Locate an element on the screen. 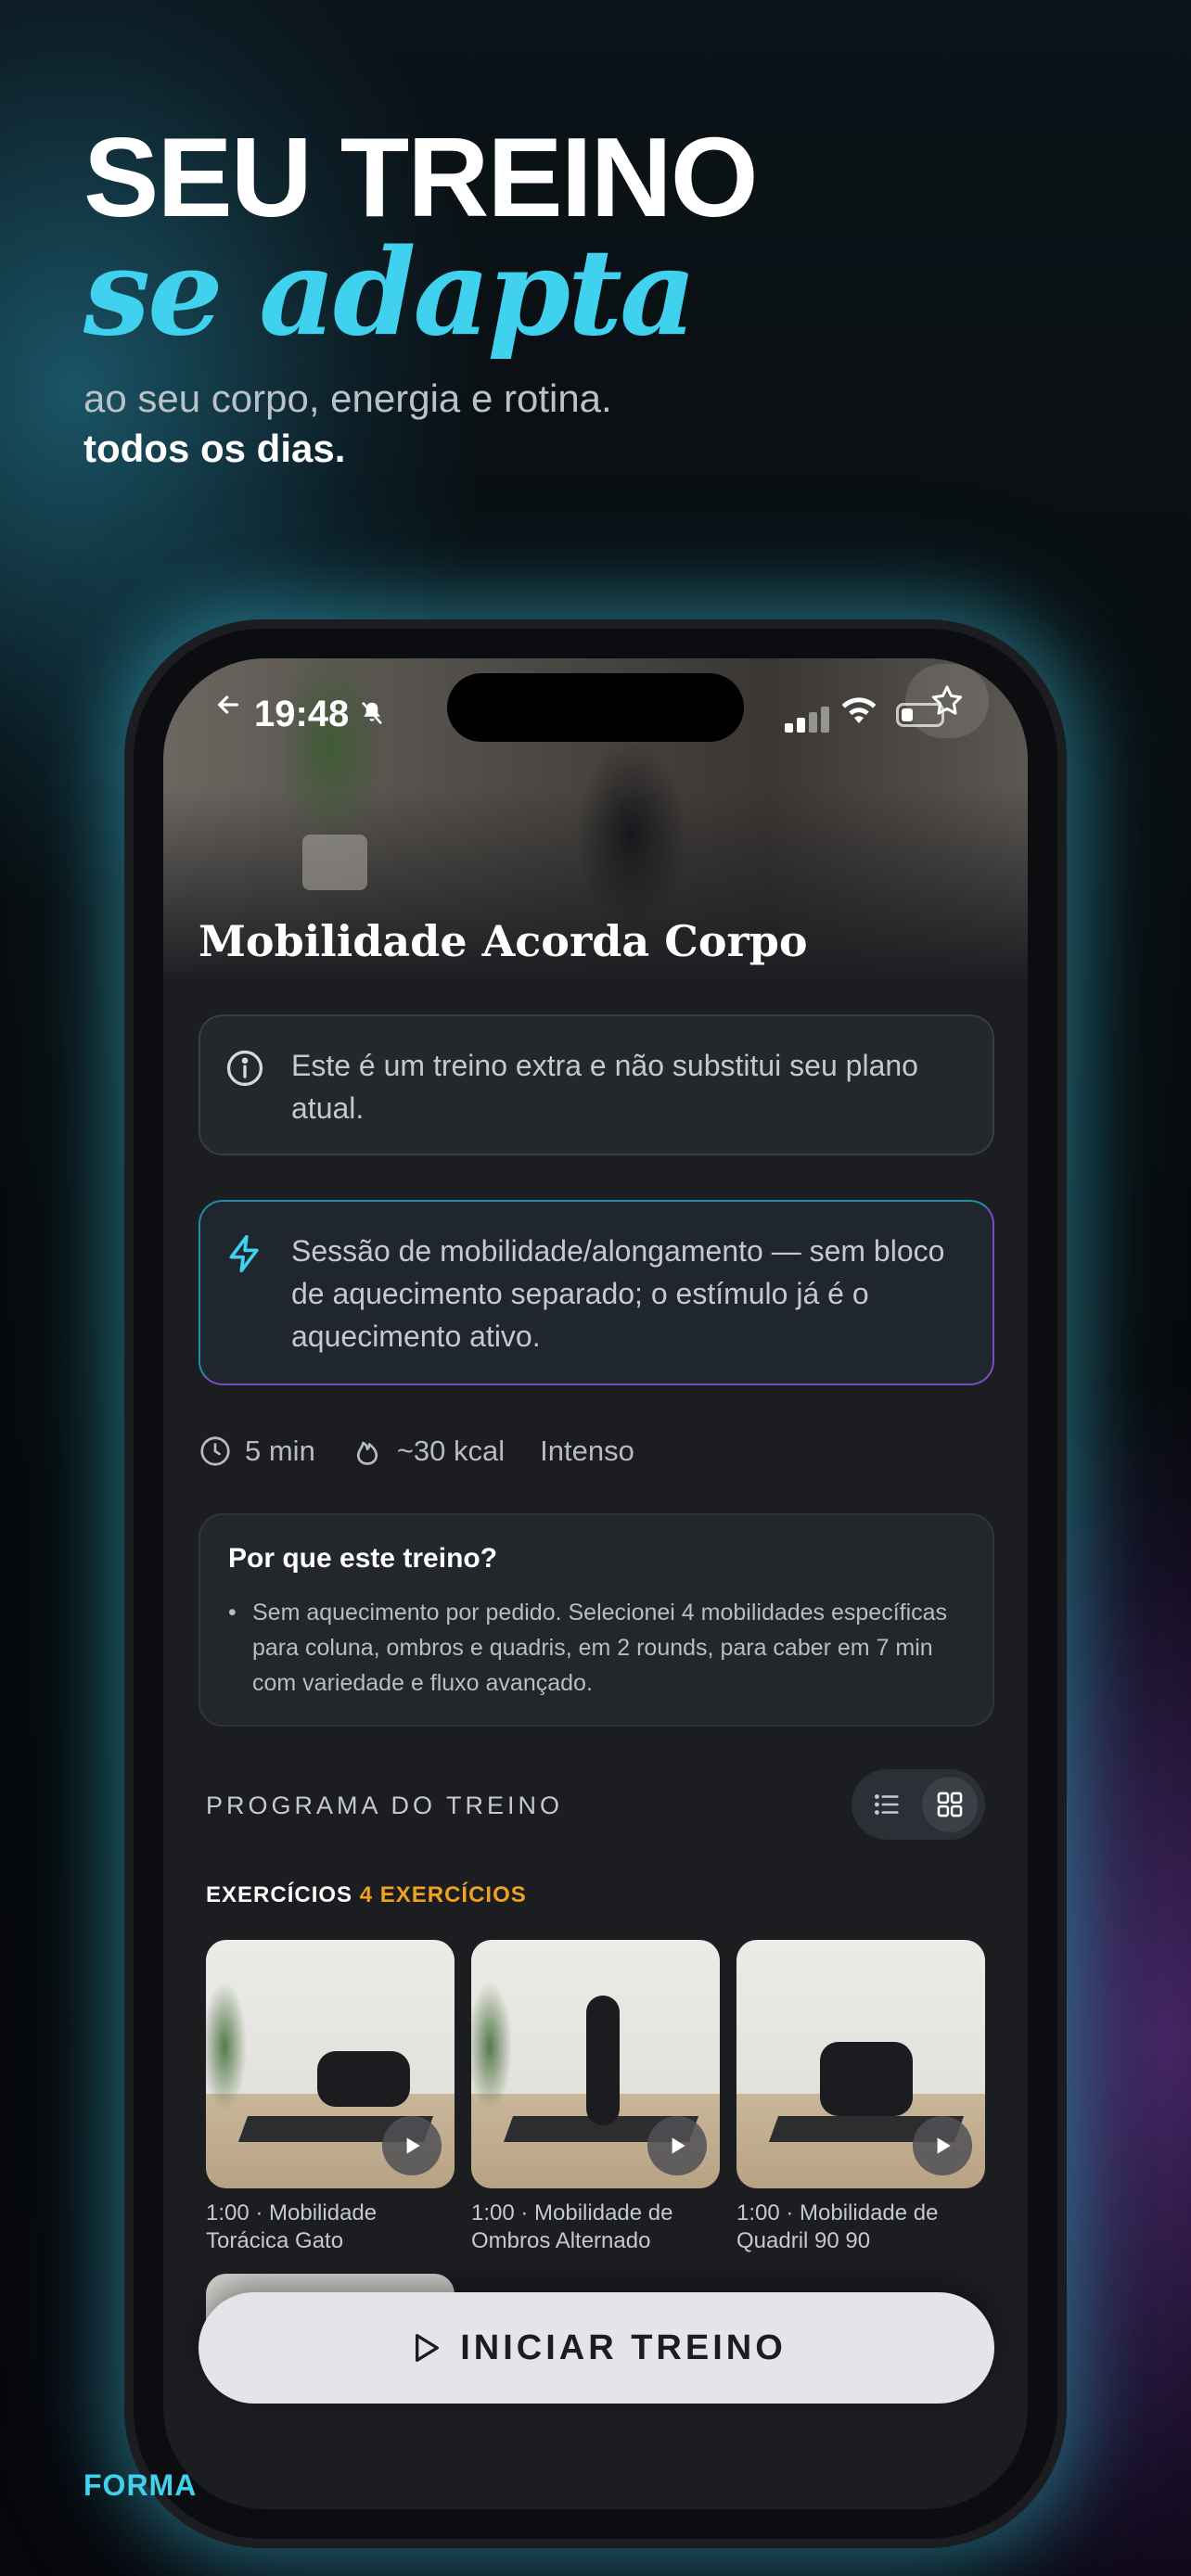 The height and width of the screenshot is (2576, 1191). meta-duration-value: 5 min is located at coordinates (280, 1451).